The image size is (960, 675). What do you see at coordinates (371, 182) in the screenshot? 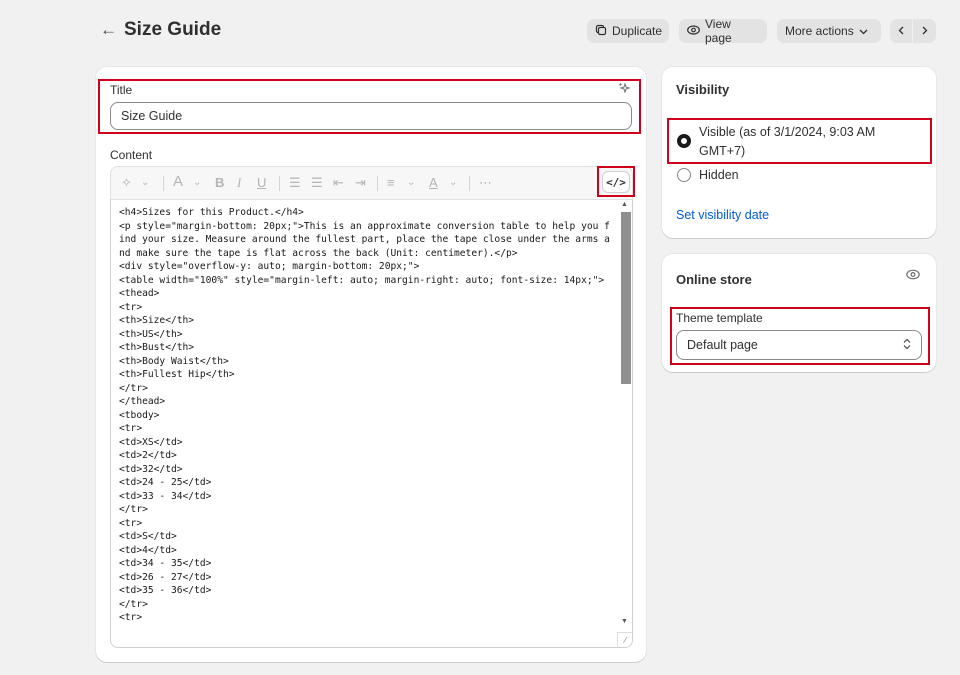
I see `editor-toolbar: ✧ ⌄ A ⌄ B I U ☰ ☰ ⇤ ⇥ ≡ ⌄ A ⌄ ⋯` at bounding box center [371, 182].